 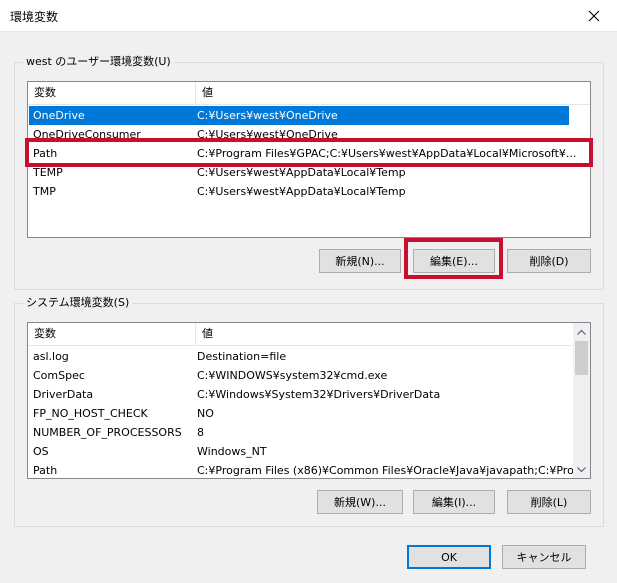 What do you see at coordinates (34, 17) in the screenshot?
I see `window-title: 環境変数` at bounding box center [34, 17].